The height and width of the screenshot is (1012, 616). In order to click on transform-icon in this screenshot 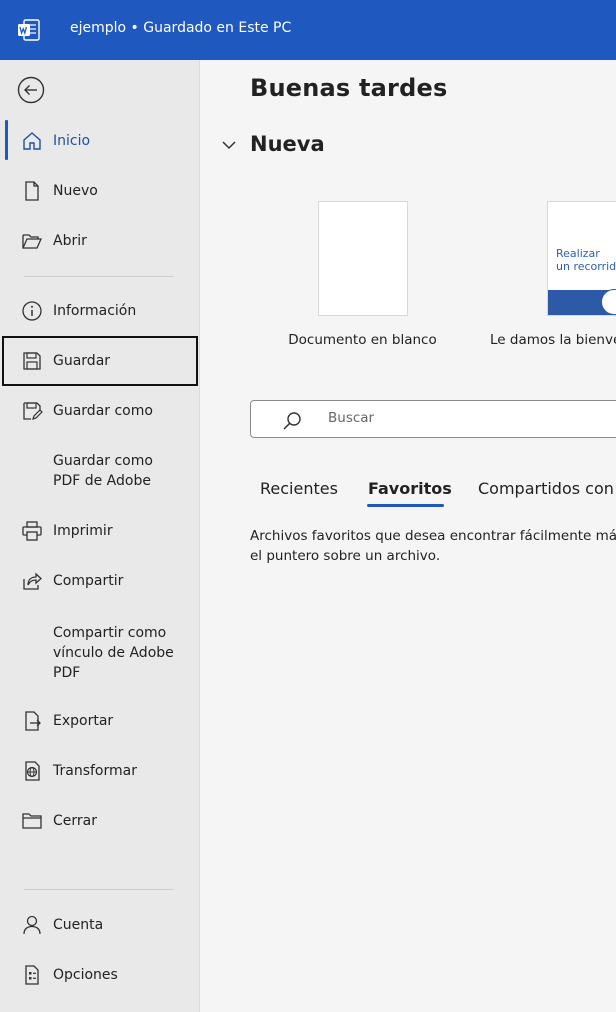, I will do `click(32, 771)`.